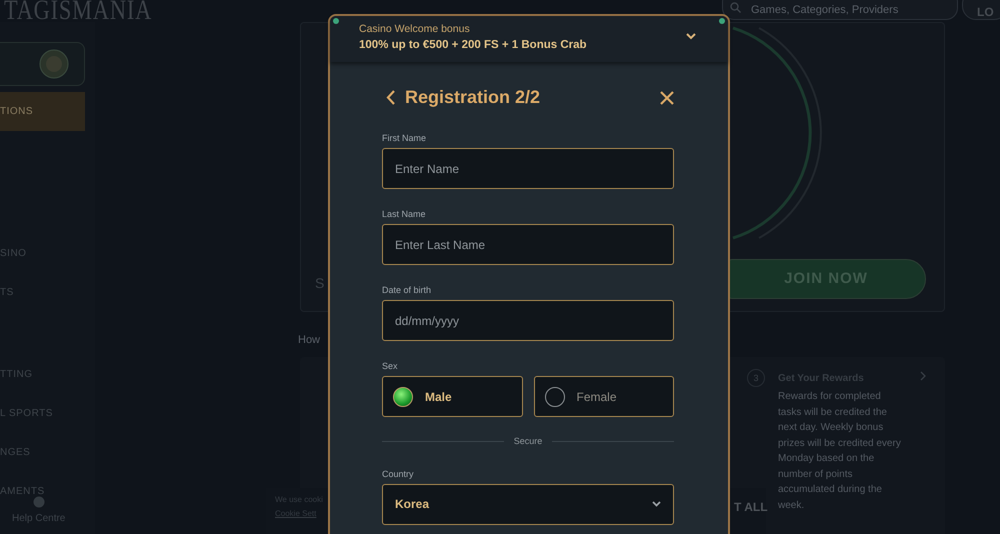 The width and height of the screenshot is (1000, 534). I want to click on field-label: Country, so click(398, 474).